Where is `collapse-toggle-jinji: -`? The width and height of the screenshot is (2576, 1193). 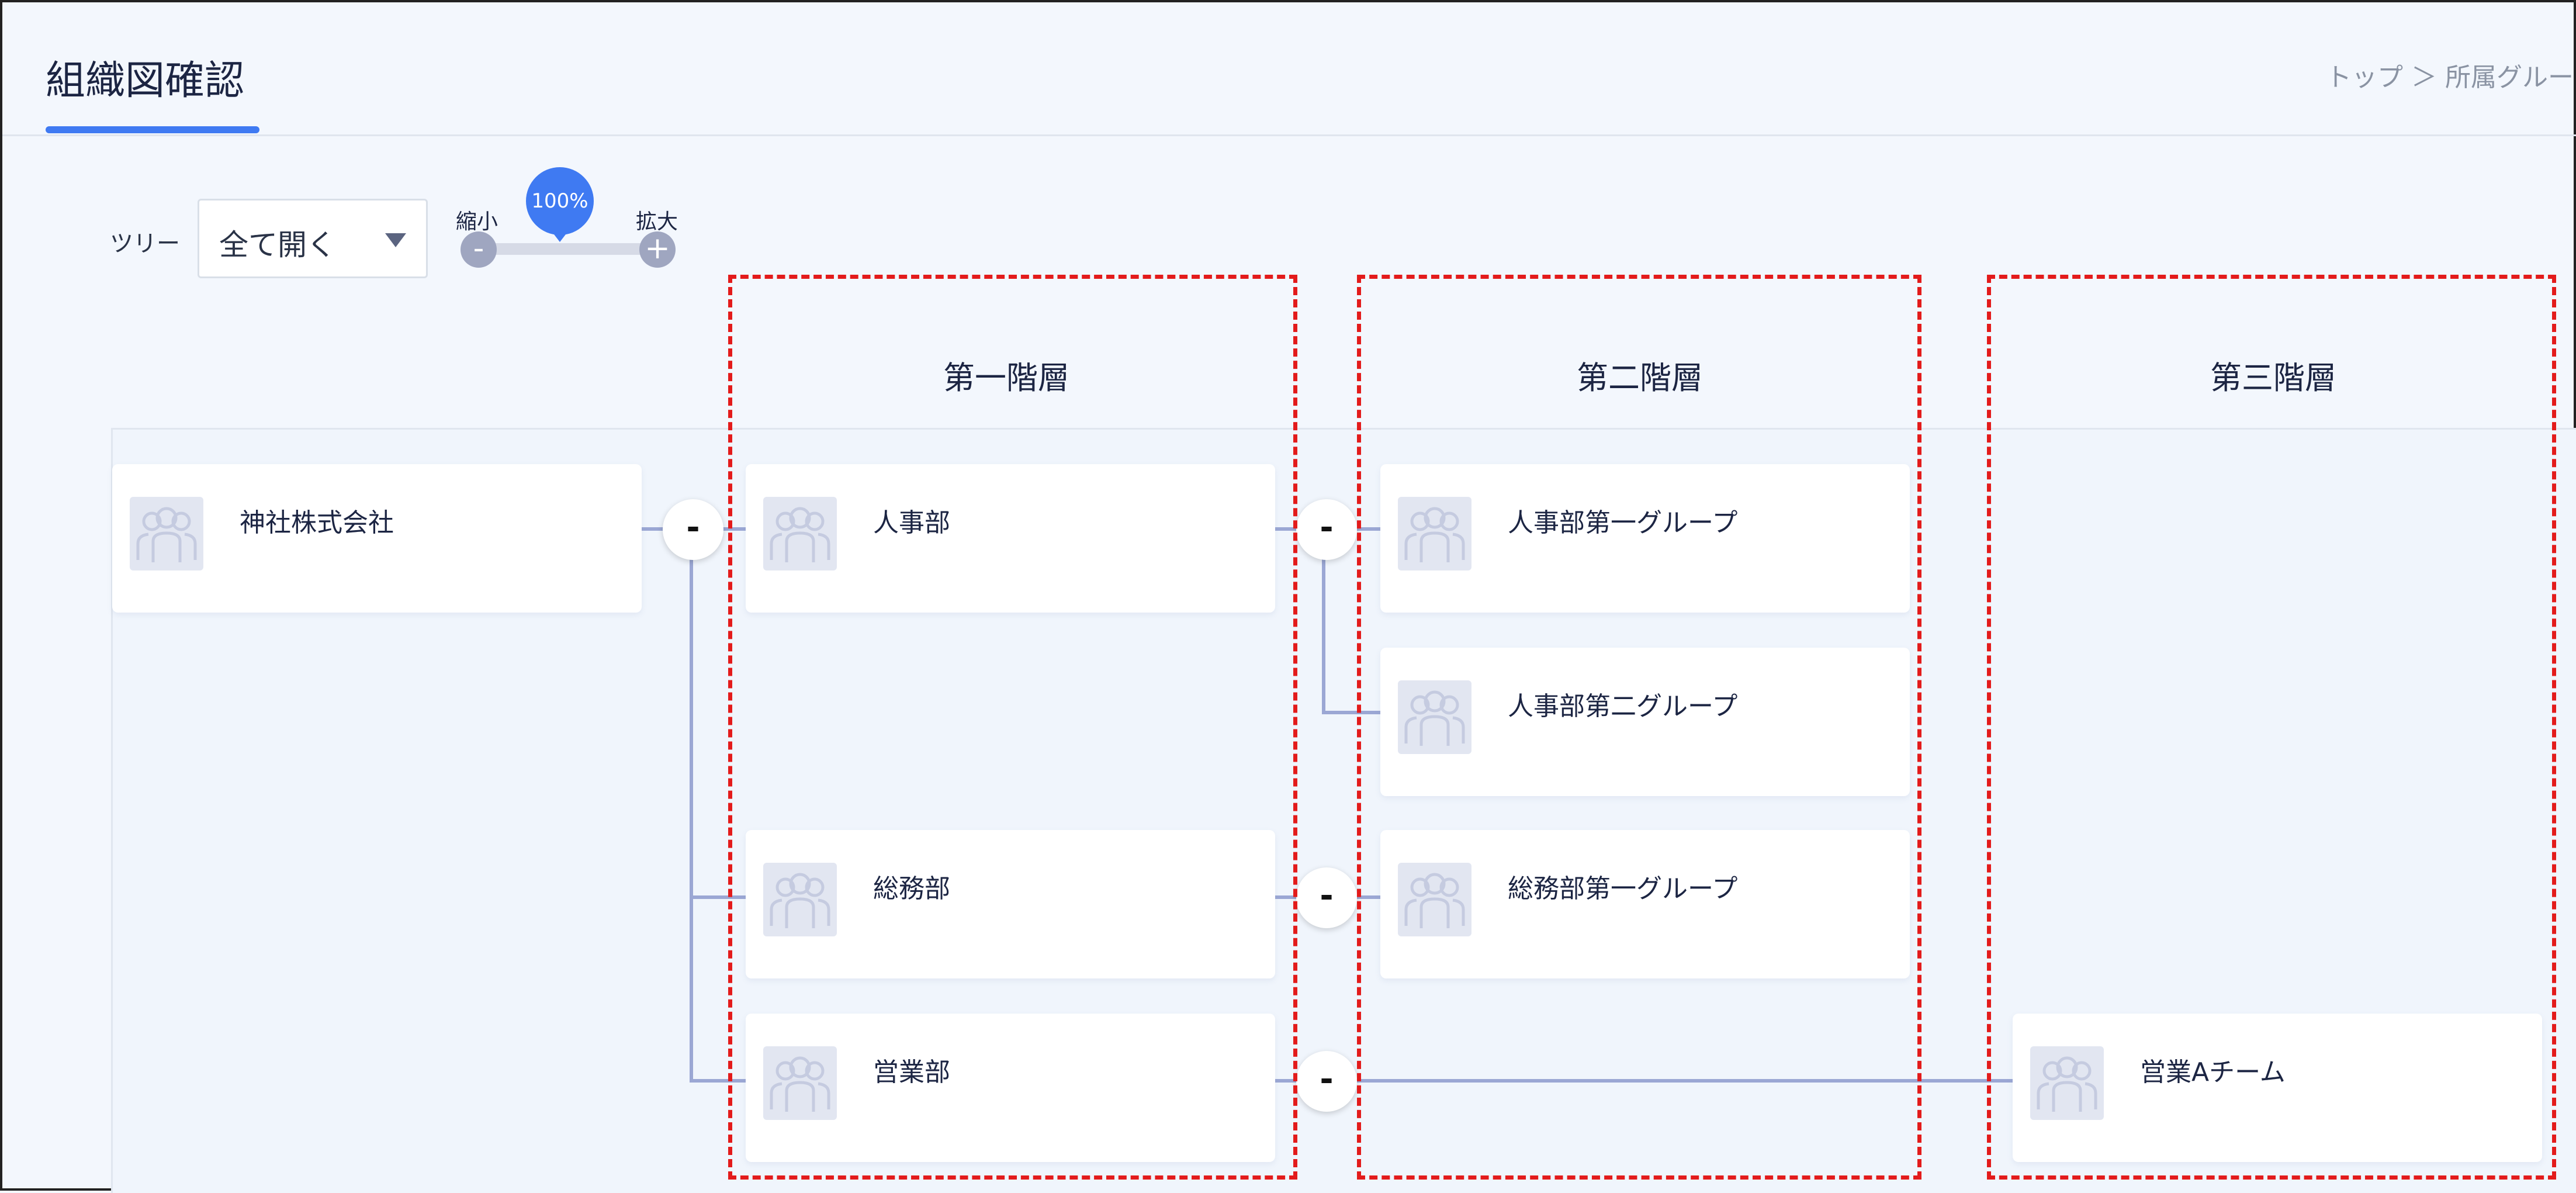
collapse-toggle-jinji: - is located at coordinates (1326, 529).